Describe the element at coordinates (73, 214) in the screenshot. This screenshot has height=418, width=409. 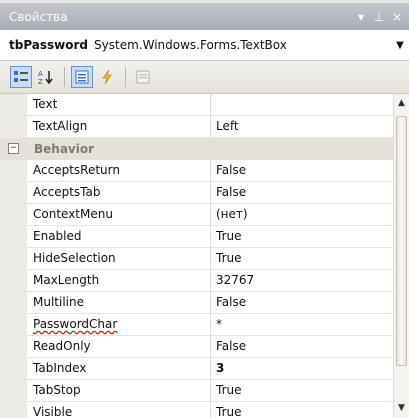
I see `property-name: ContextMenu` at that location.